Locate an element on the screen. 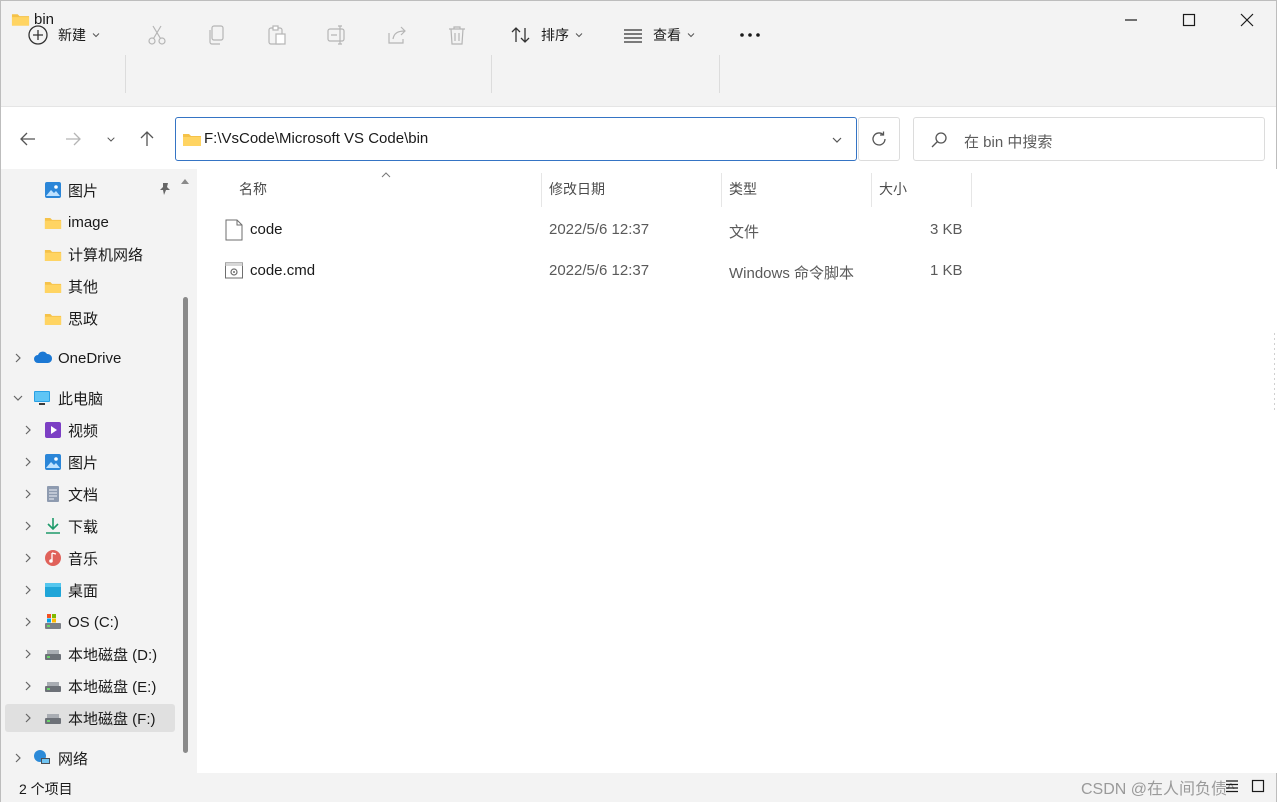 The height and width of the screenshot is (802, 1277). arrow-left-icon is located at coordinates (27, 139).